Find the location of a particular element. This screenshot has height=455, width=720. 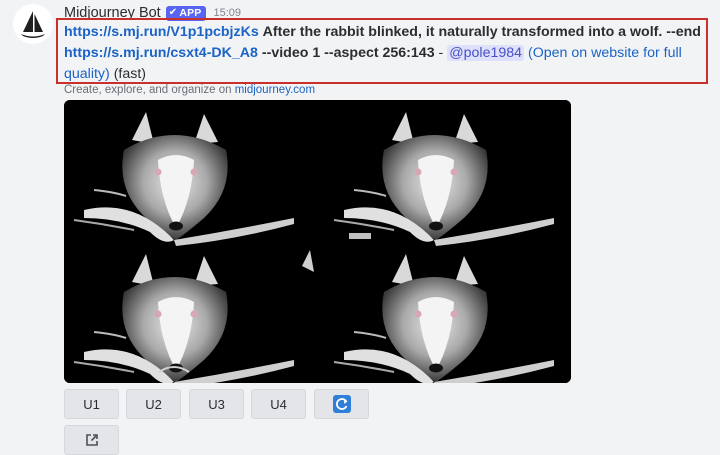

refresh-icon is located at coordinates (341, 404).